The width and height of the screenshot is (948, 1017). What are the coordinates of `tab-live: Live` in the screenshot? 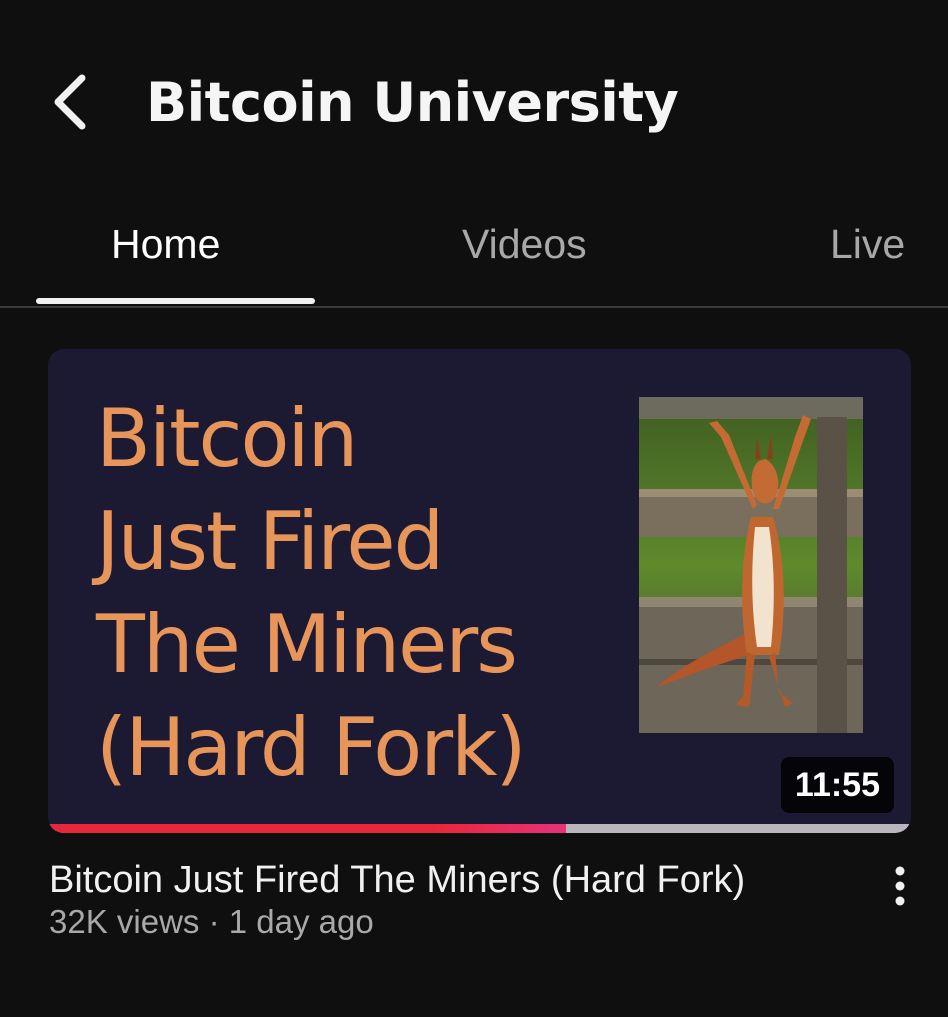 It's located at (867, 244).